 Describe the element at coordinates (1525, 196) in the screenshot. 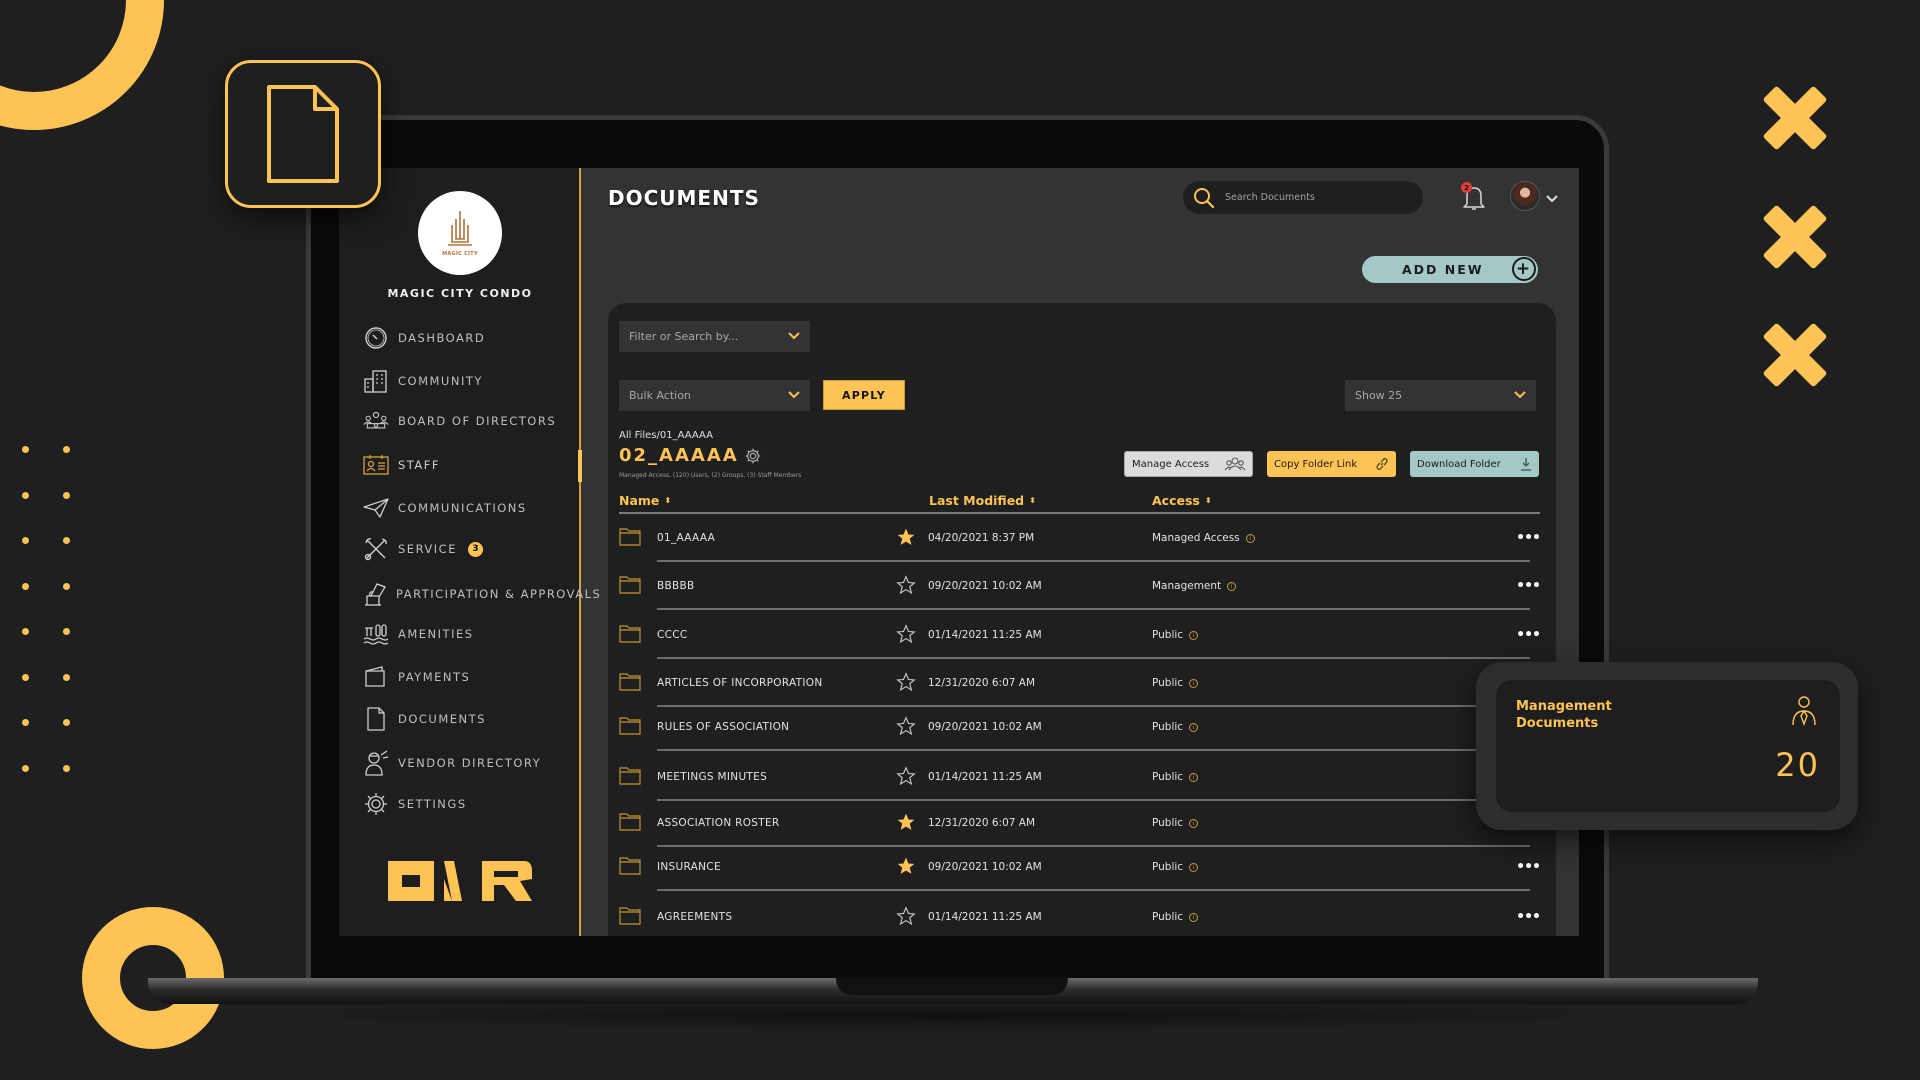

I see `user-avatar` at that location.